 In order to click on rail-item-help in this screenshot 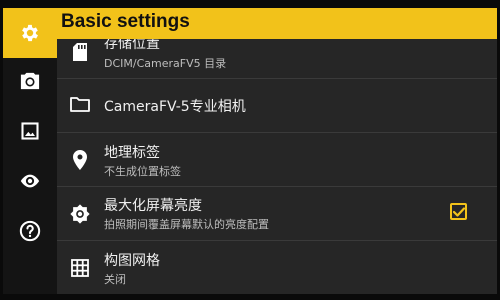, I will do `click(30, 231)`.